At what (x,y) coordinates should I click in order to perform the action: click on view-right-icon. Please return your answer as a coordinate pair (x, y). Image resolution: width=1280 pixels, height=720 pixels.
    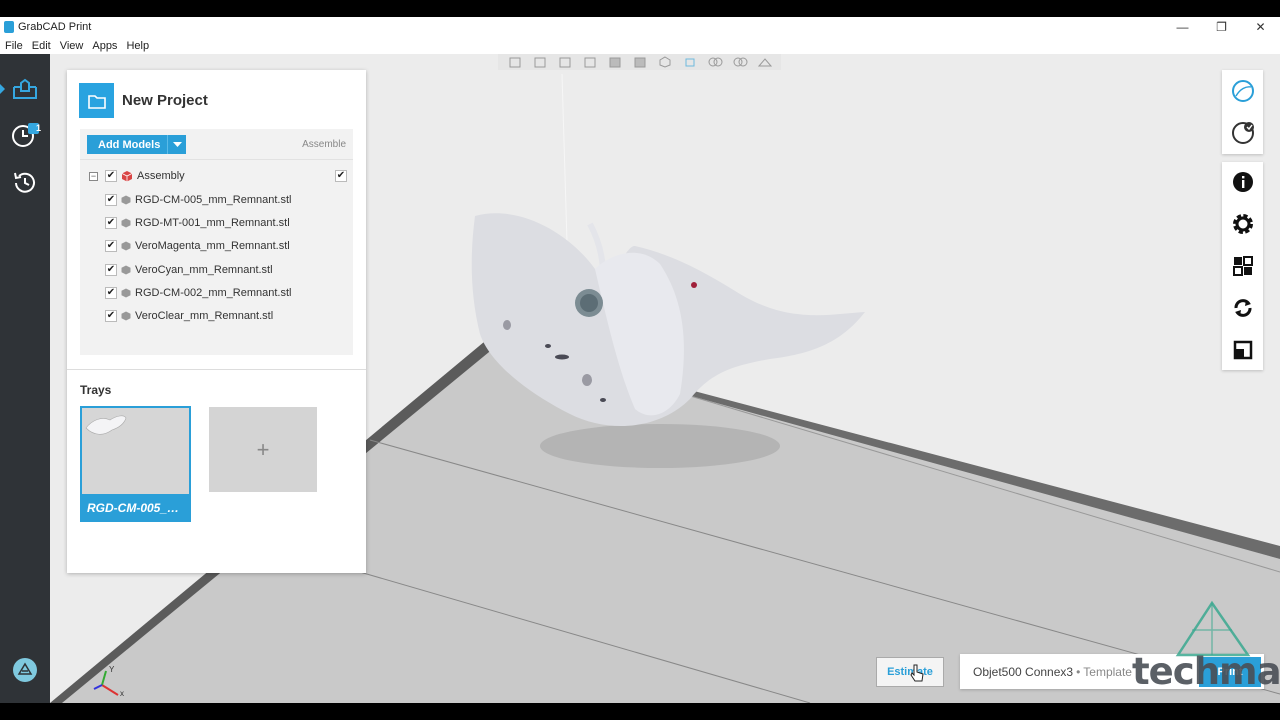
    Looking at the image, I should click on (589, 62).